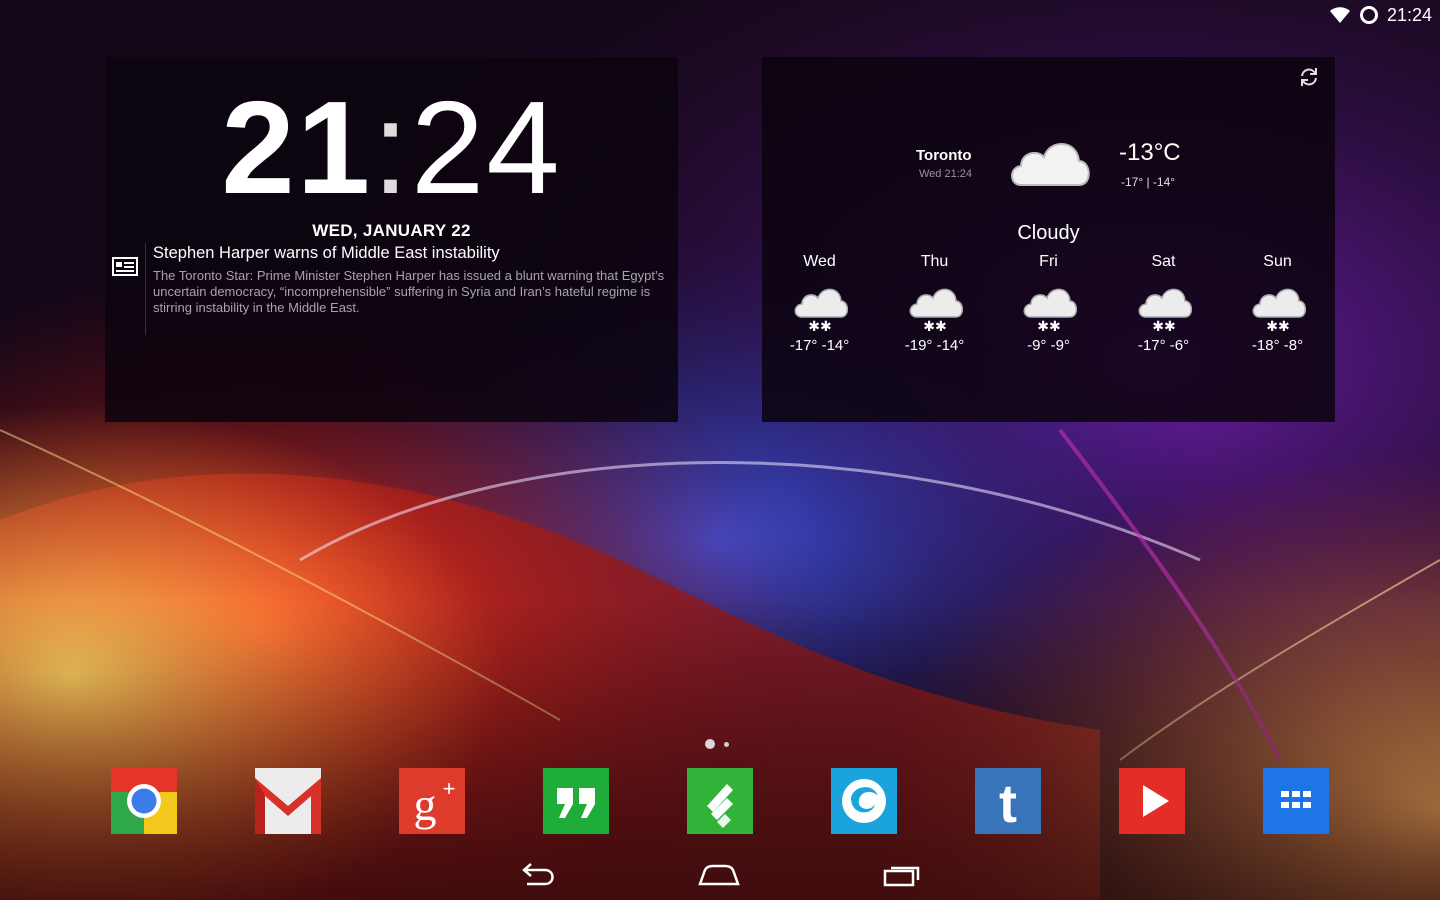 This screenshot has height=900, width=1440. I want to click on forecast-day: Wed ✱✱ -17° -14°, so click(819, 303).